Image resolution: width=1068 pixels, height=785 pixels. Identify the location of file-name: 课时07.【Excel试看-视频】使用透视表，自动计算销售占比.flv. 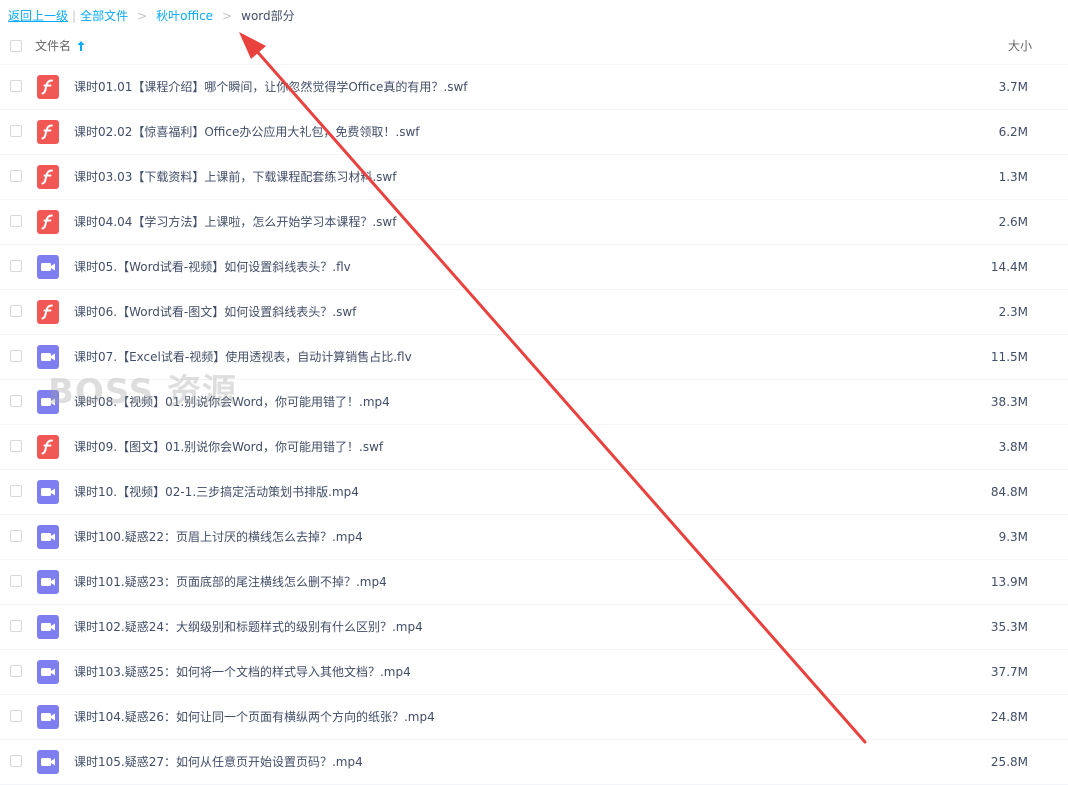
(243, 357).